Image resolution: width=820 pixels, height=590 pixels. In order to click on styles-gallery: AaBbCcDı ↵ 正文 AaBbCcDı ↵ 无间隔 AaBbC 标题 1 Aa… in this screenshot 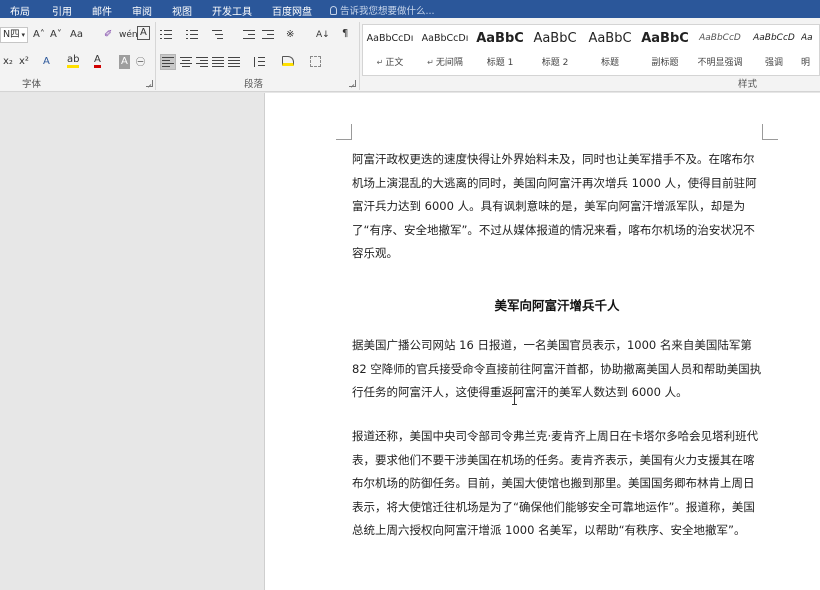, I will do `click(591, 50)`.